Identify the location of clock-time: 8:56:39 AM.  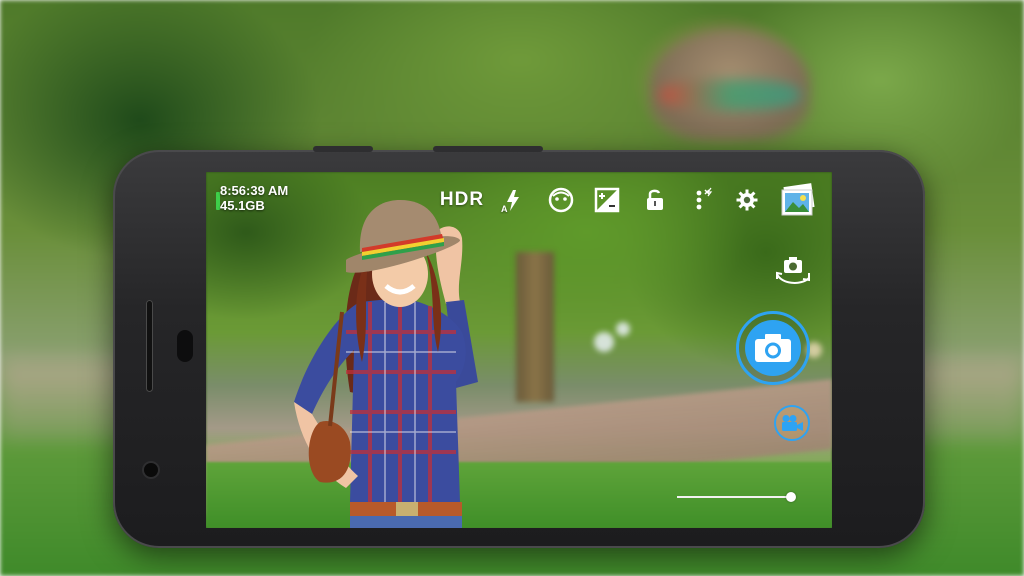
(254, 190).